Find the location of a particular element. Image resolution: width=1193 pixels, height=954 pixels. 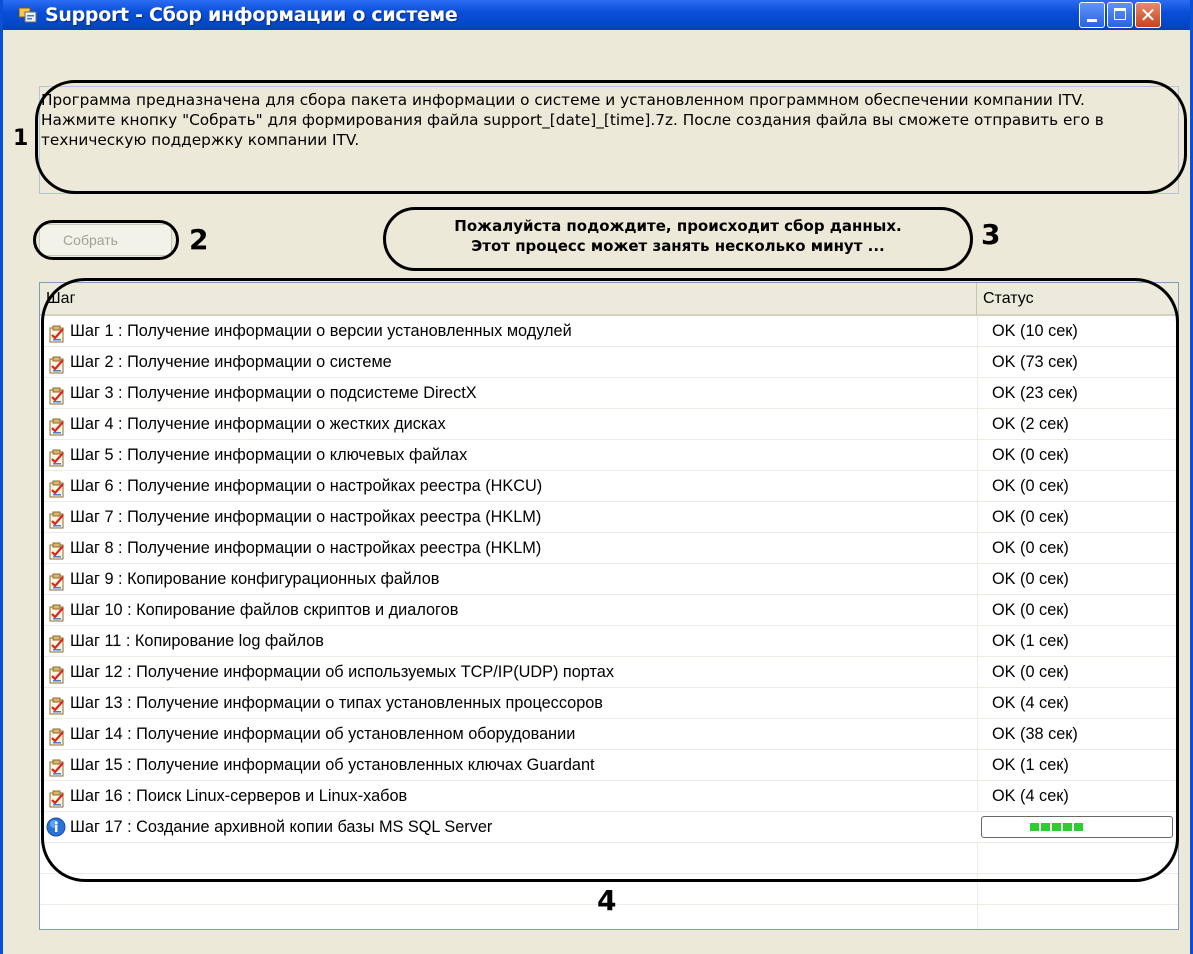

minimize-icon is located at coordinates (1092, 20).